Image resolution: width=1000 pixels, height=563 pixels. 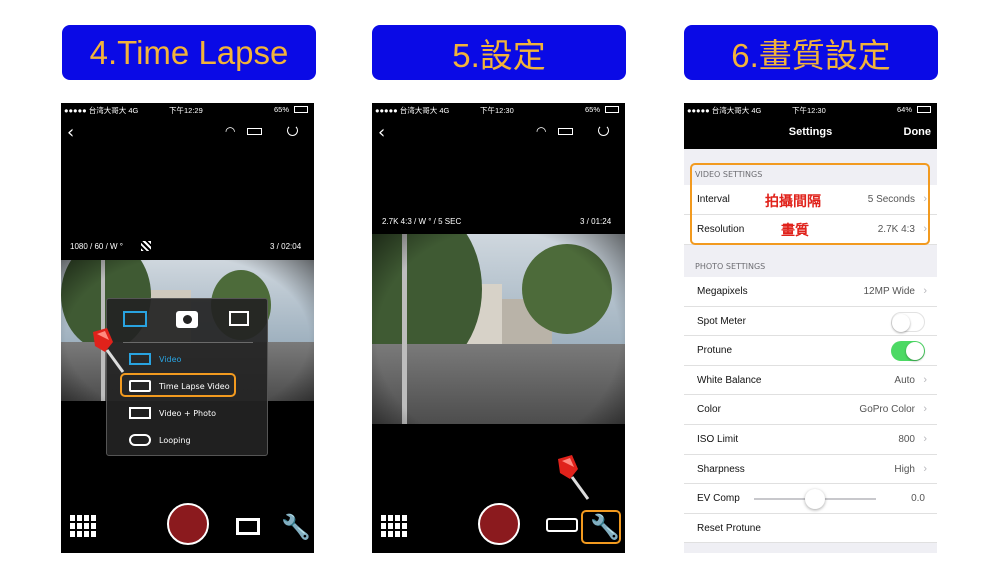 I want to click on menu-item-label: Looping, so click(x=175, y=440).